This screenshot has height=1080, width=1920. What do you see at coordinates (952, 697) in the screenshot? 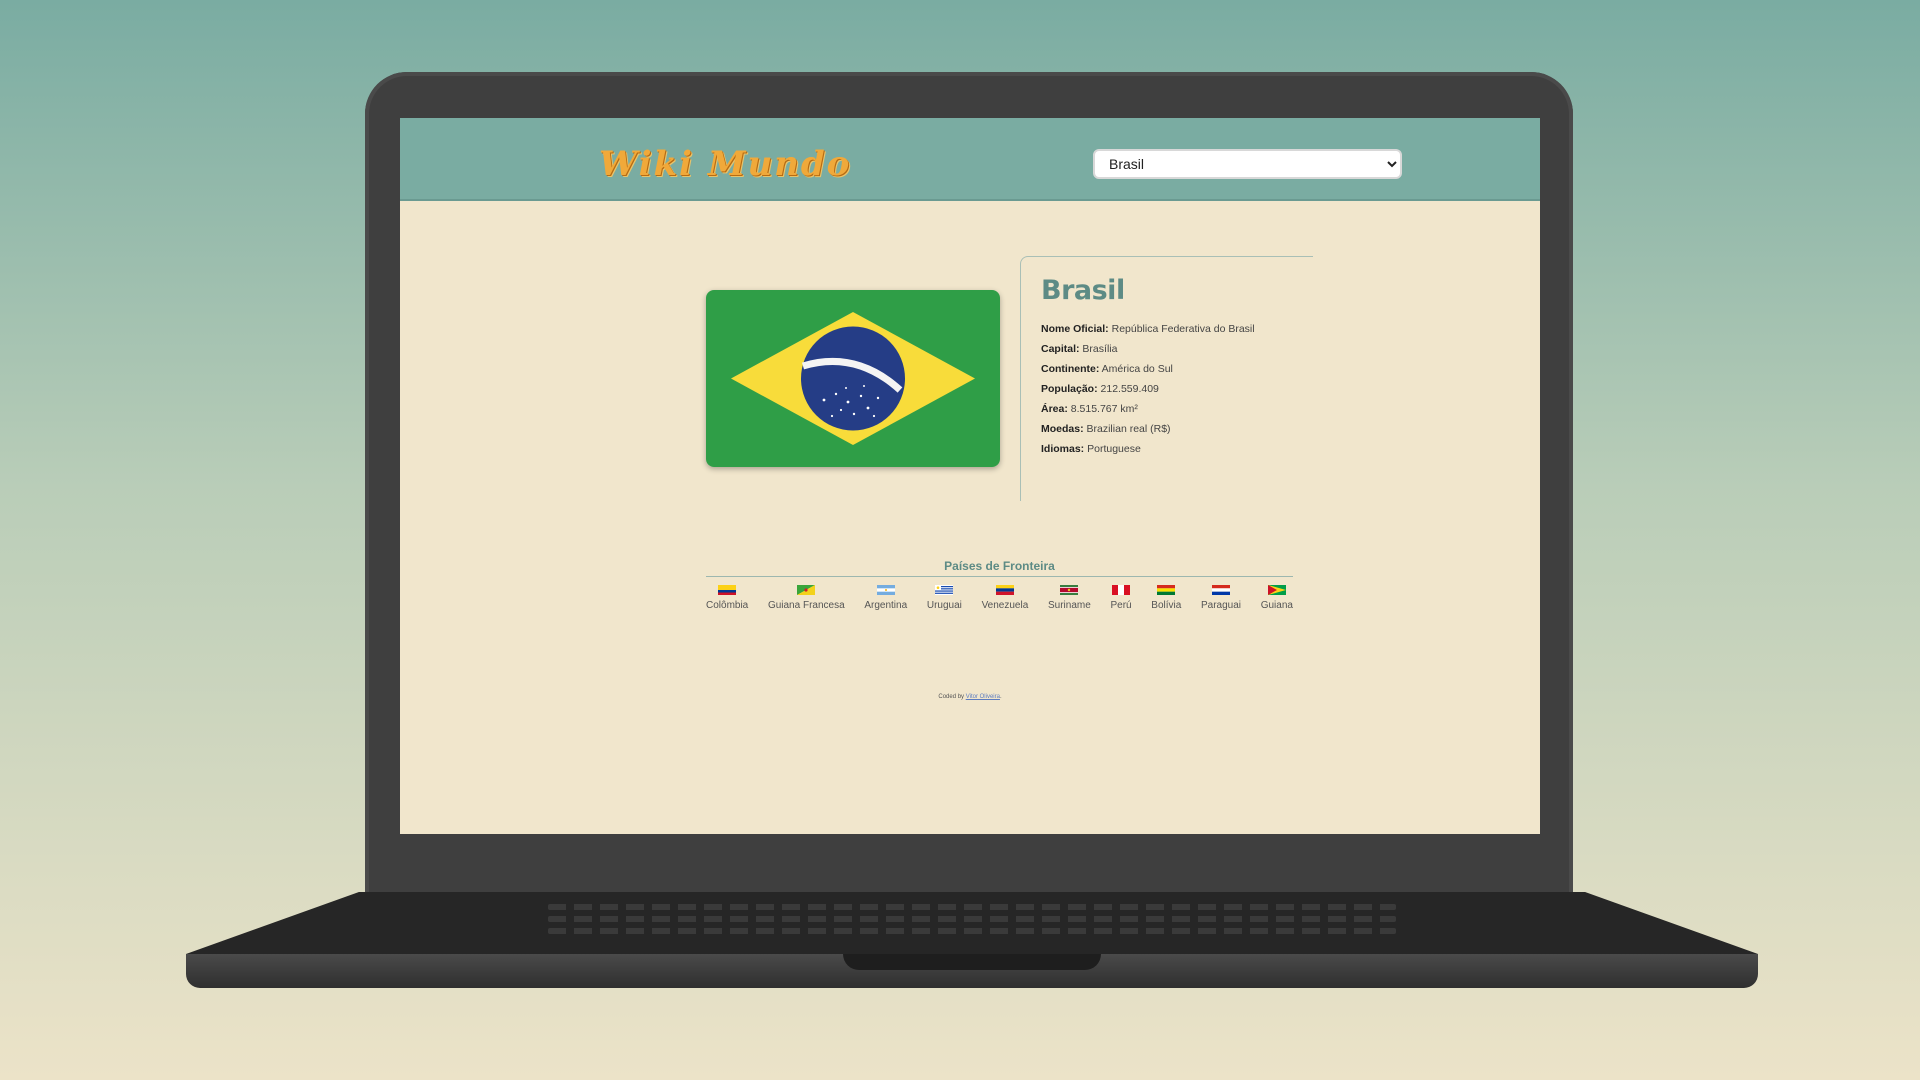
I see `footer-prefix: Coded by` at bounding box center [952, 697].